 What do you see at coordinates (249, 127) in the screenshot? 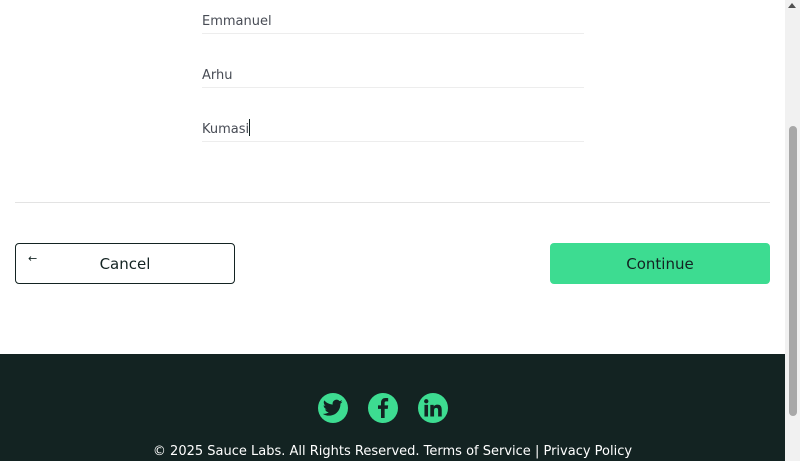
I see `text-caret` at bounding box center [249, 127].